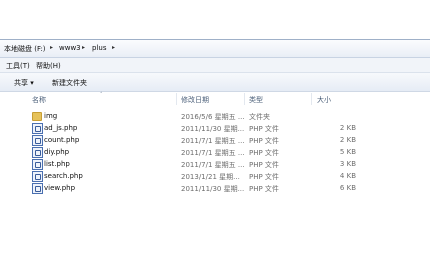  I want to click on column-header-row: ˄ 名称 修改日期 类型 大小, so click(215, 99).